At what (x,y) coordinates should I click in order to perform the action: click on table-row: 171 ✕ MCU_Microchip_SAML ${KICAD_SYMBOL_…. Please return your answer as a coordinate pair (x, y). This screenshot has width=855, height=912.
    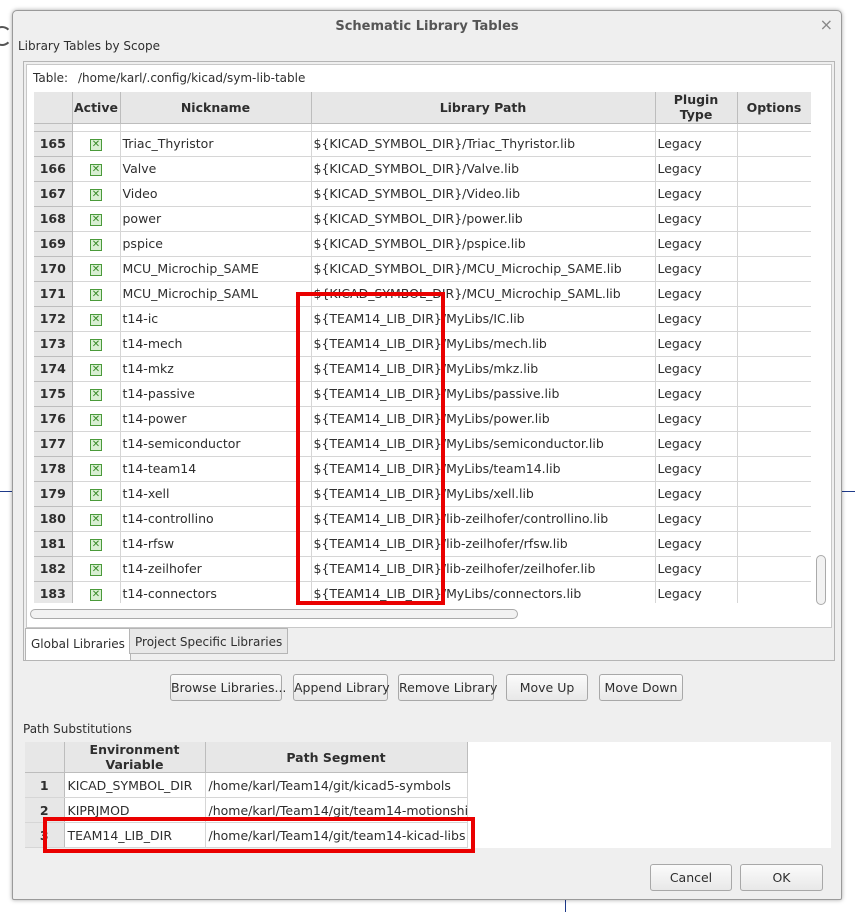
    Looking at the image, I should click on (422, 294).